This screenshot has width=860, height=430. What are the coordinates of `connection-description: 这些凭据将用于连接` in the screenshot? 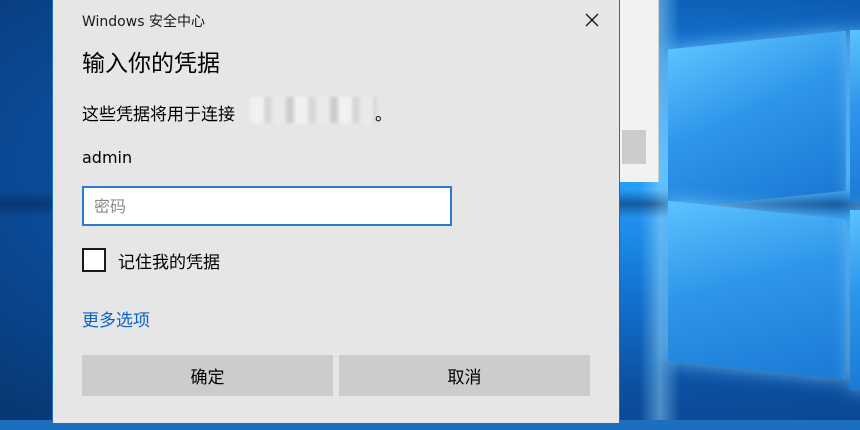 It's located at (158, 115).